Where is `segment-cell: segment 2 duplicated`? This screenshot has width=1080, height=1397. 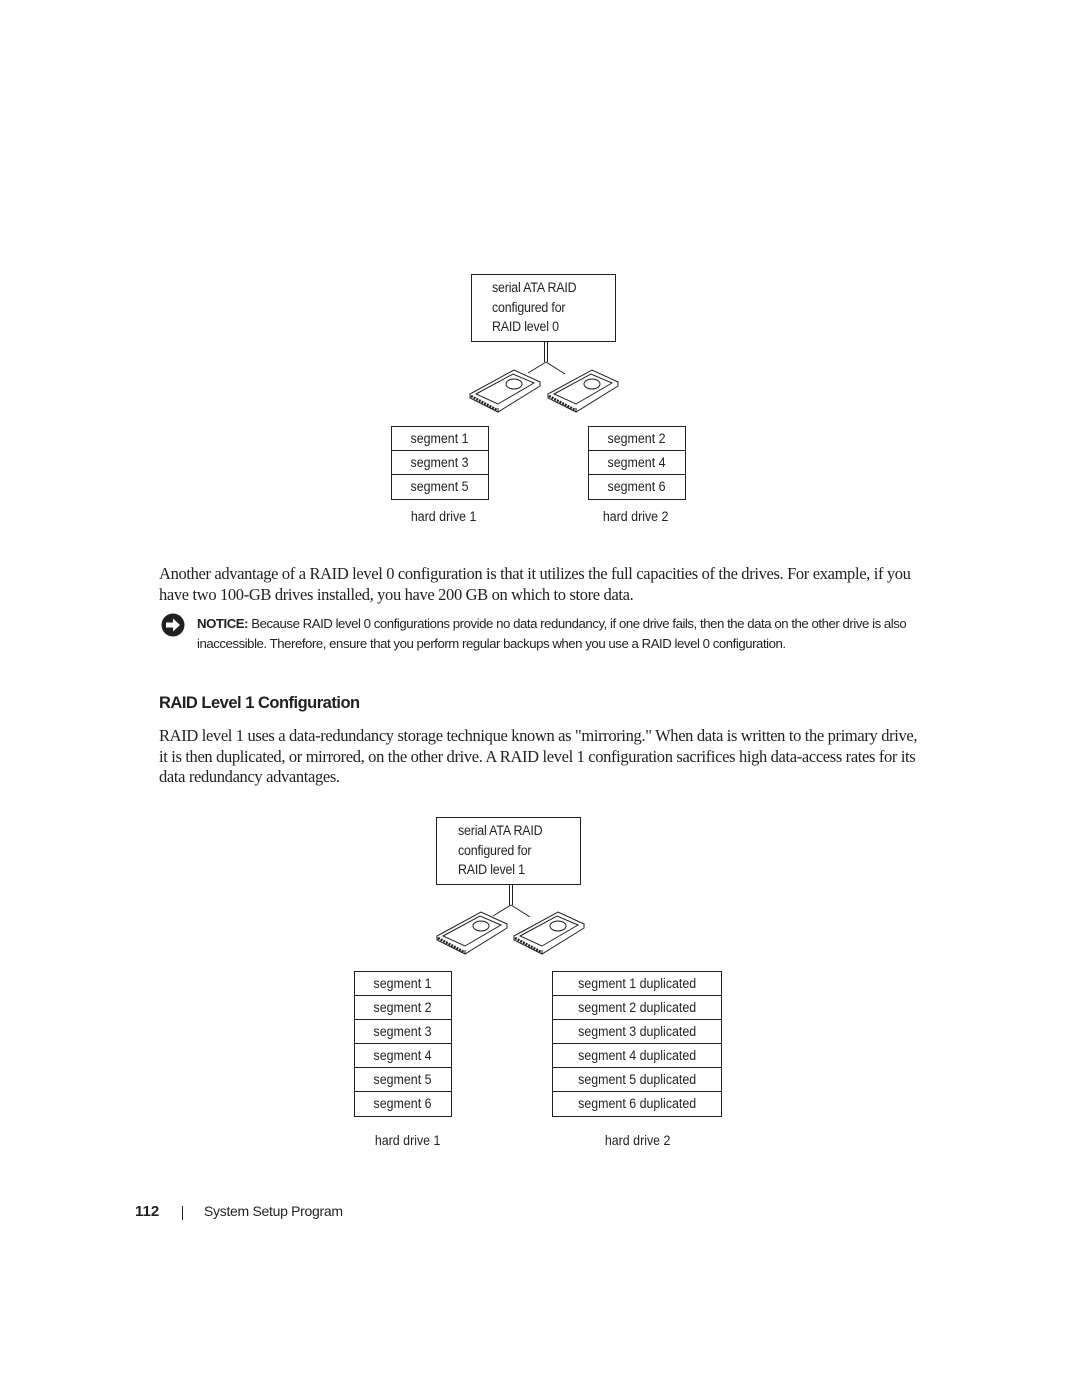
segment-cell: segment 2 duplicated is located at coordinates (637, 1008).